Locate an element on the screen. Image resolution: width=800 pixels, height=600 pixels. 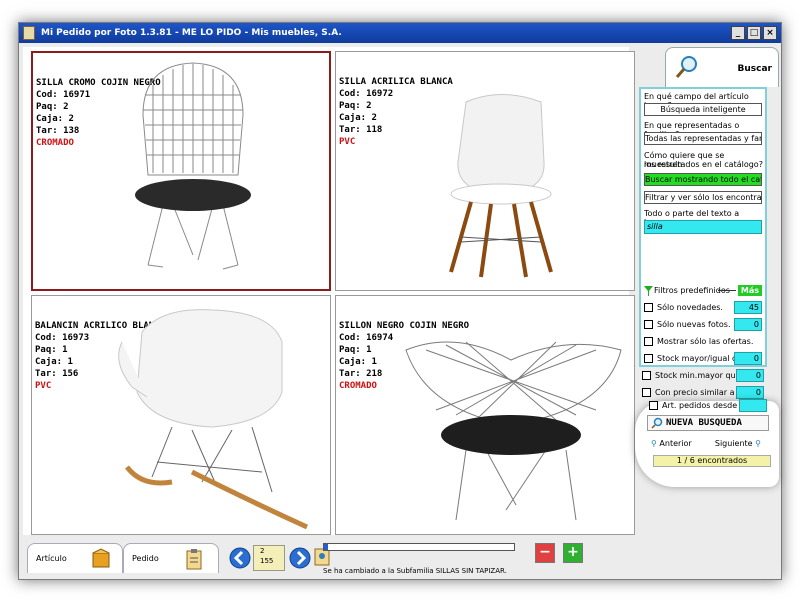
page-indicator: 2 155 is located at coordinates (269, 558).